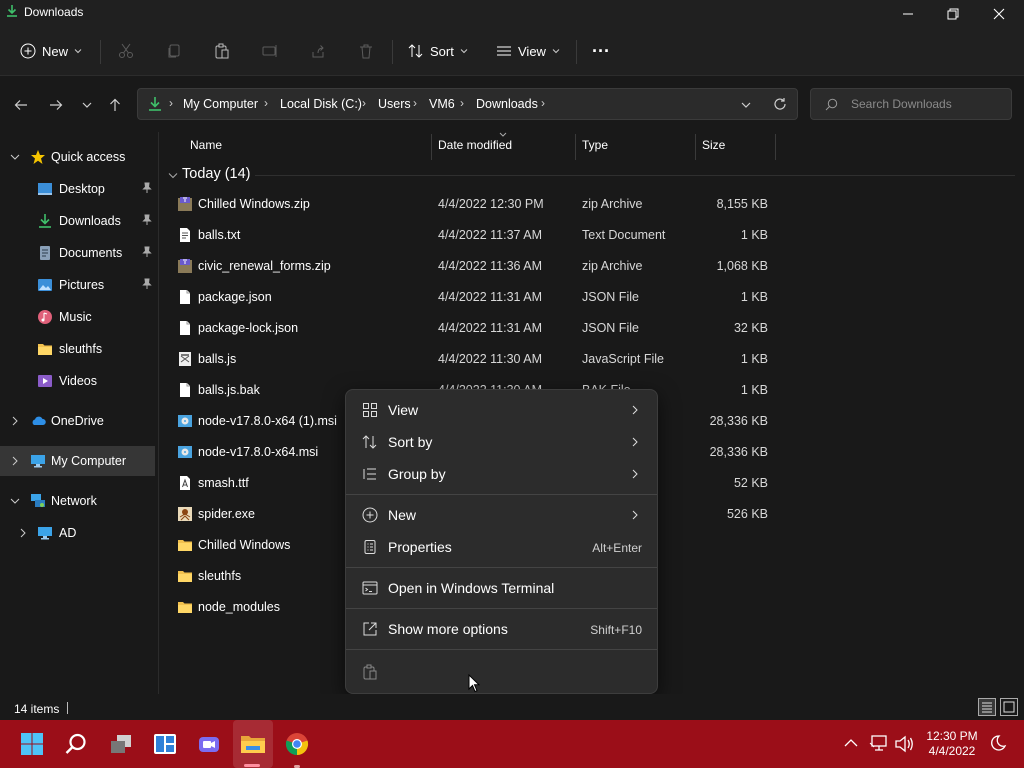  What do you see at coordinates (370, 629) in the screenshot?
I see `open-external-icon` at bounding box center [370, 629].